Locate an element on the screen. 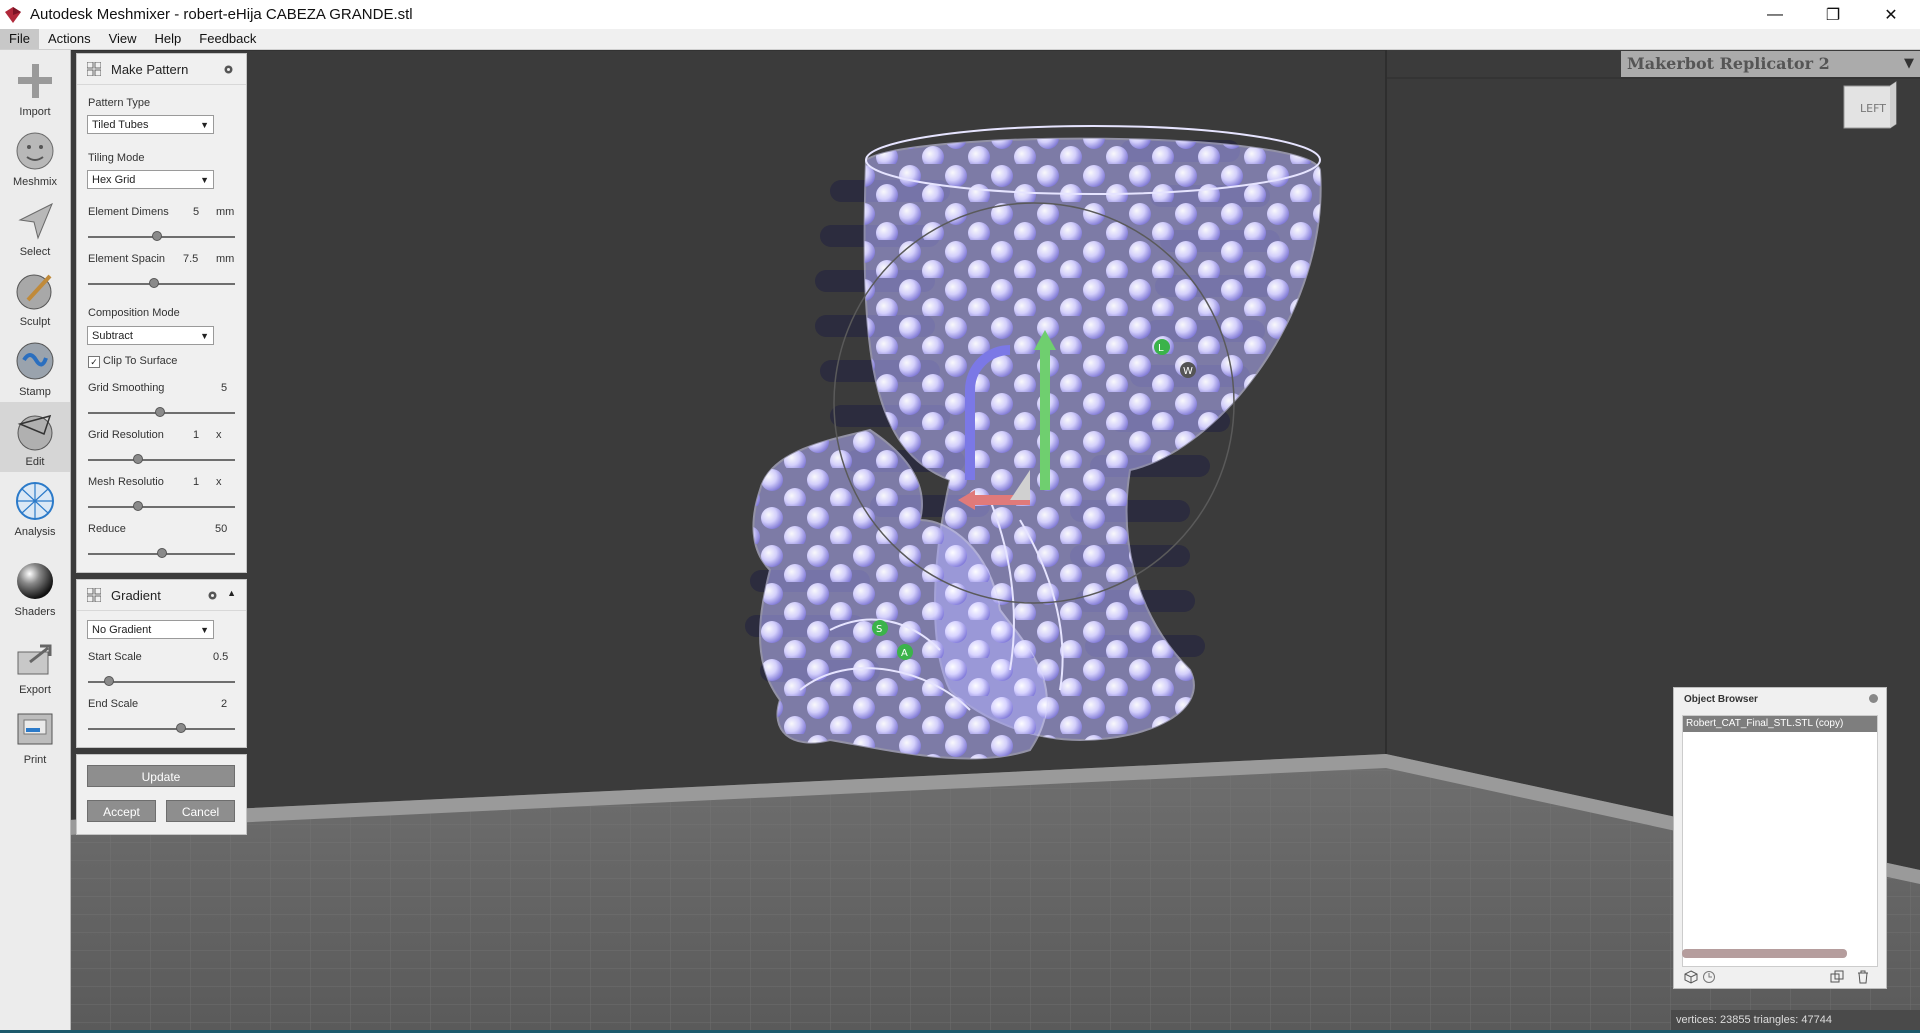 The height and width of the screenshot is (1033, 1920). grid-smoothing-label: Grid Smoothing is located at coordinates (126, 388).